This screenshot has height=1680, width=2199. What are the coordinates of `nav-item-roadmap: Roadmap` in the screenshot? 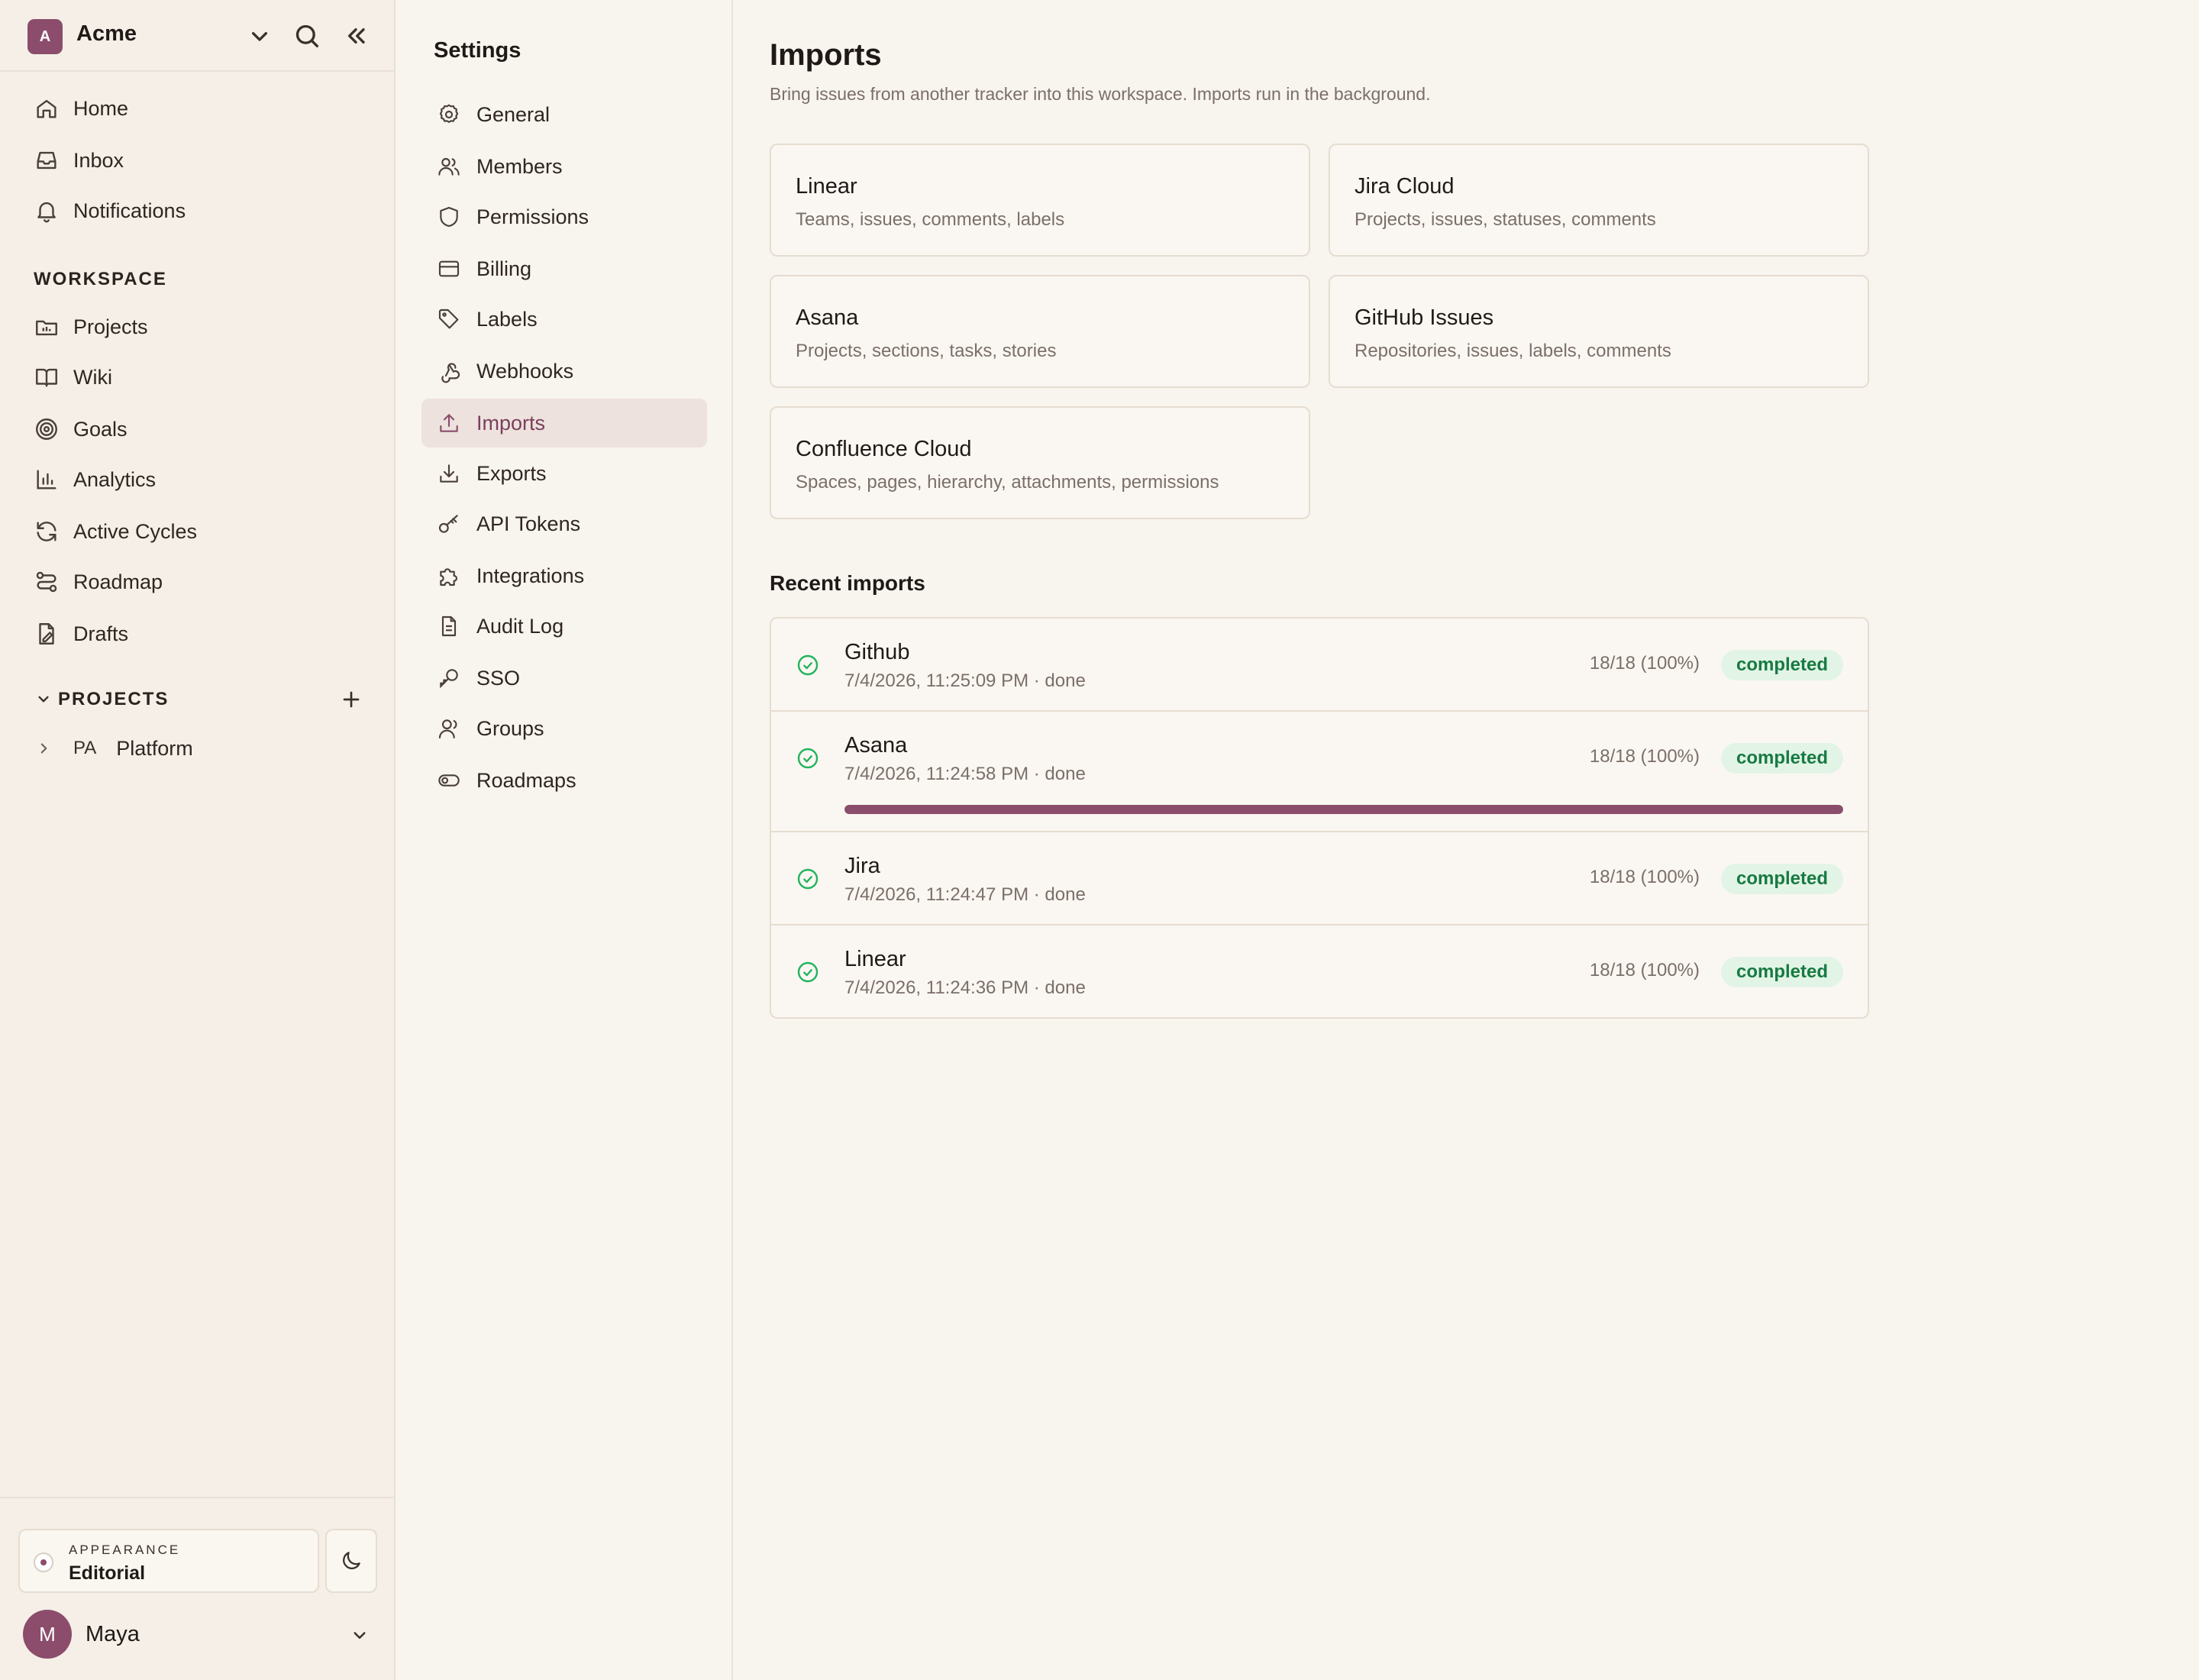 It's located at (197, 582).